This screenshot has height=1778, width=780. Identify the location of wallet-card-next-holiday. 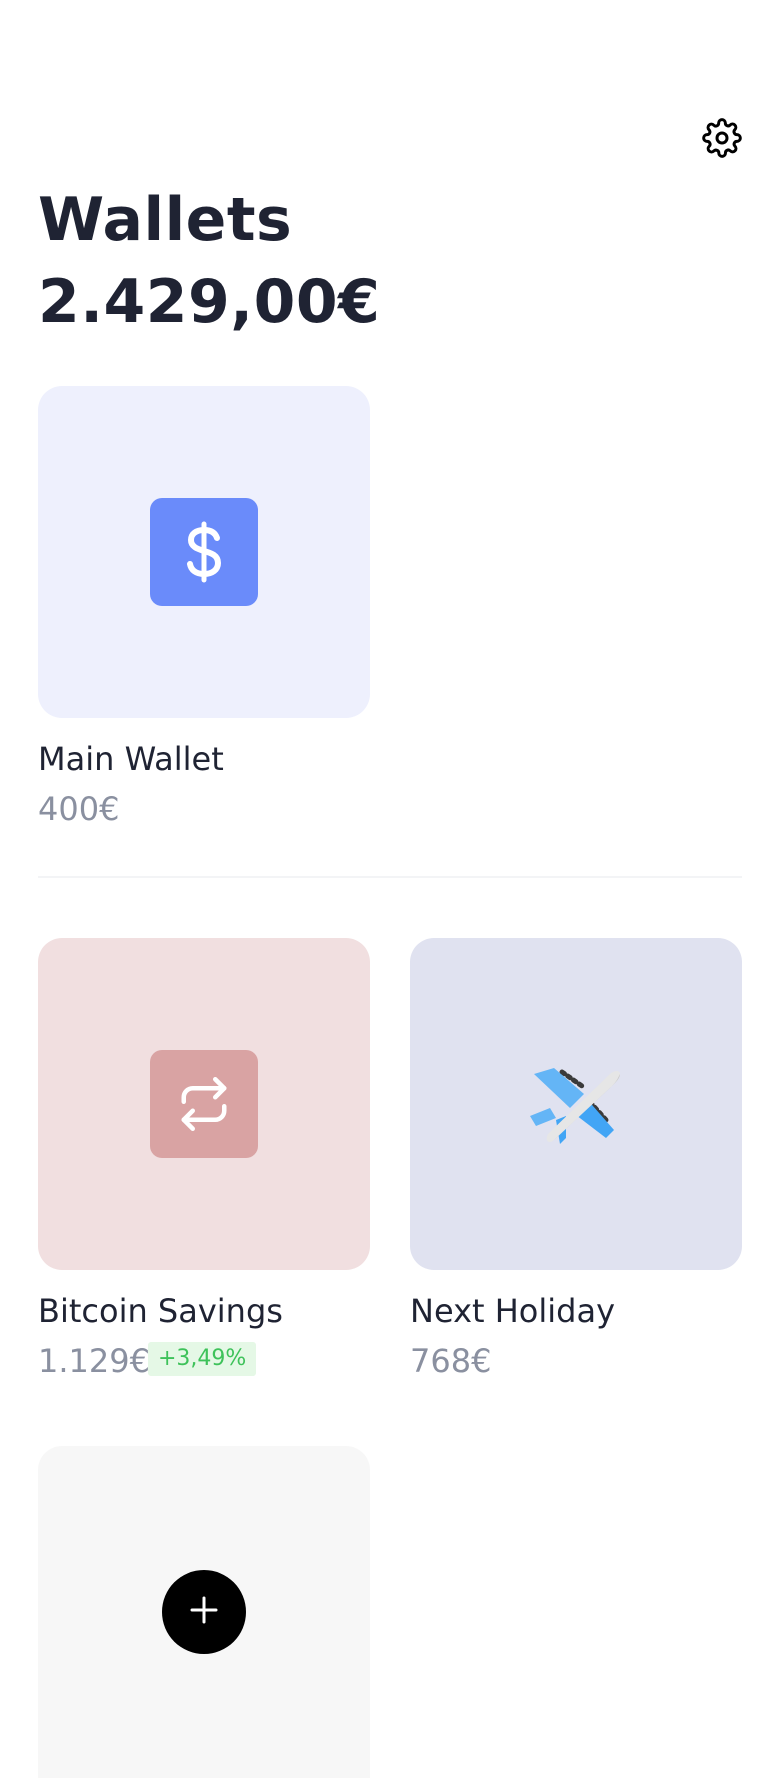
(576, 1104).